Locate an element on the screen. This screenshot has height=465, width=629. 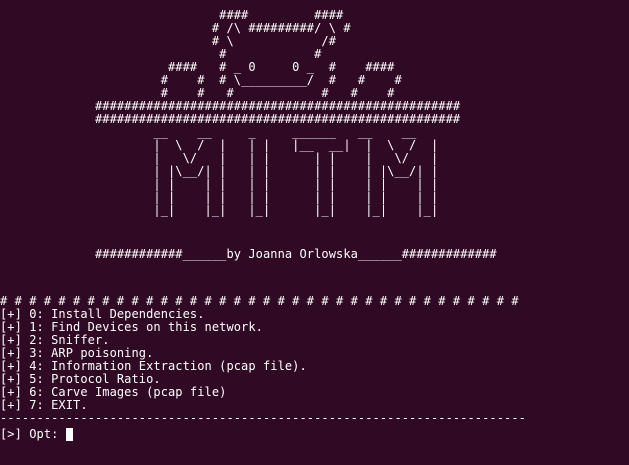
banner-line: |_| |_| |_| |_| |_| |_| is located at coordinates (219, 210).